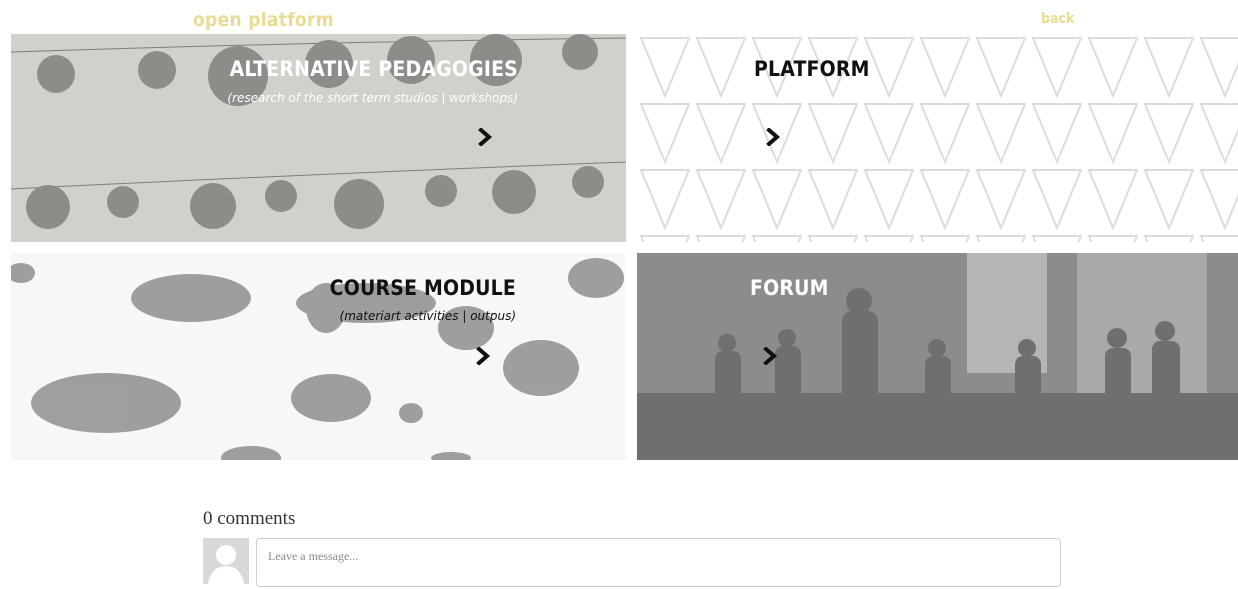 The image size is (1238, 589). What do you see at coordinates (249, 518) in the screenshot?
I see `comments-title: 0 comments` at bounding box center [249, 518].